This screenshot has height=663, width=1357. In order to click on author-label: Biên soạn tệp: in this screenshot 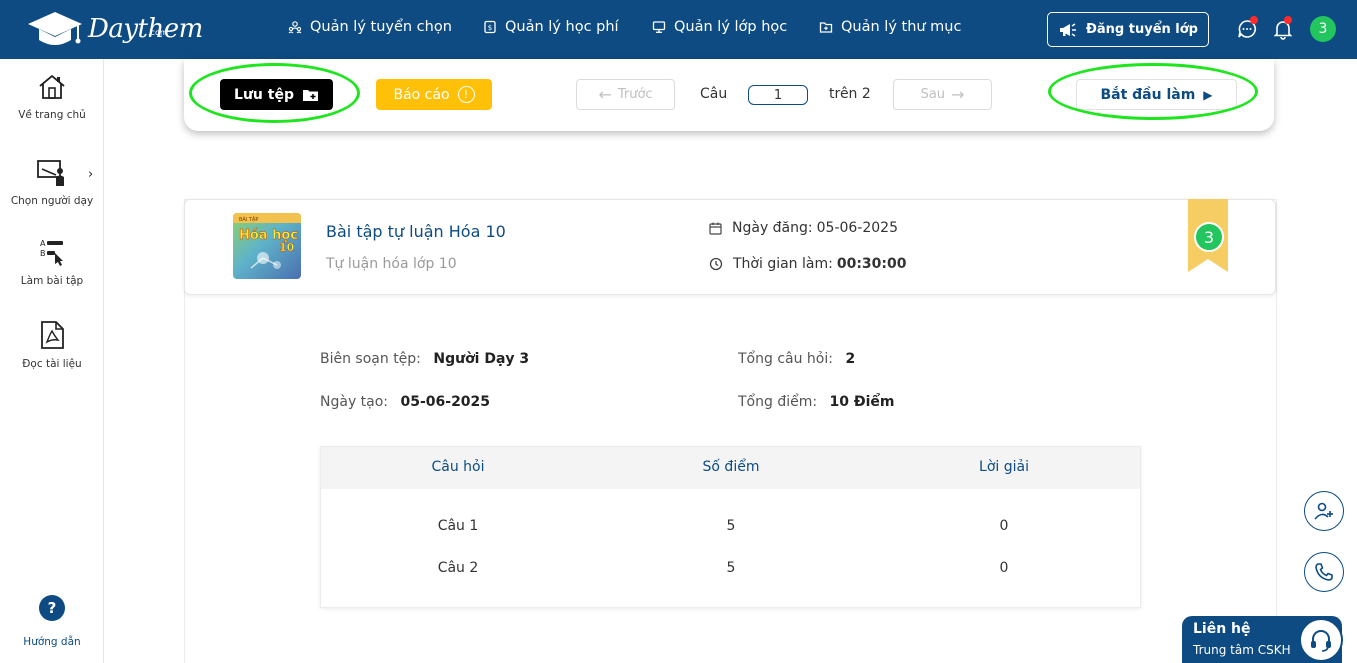, I will do `click(370, 359)`.